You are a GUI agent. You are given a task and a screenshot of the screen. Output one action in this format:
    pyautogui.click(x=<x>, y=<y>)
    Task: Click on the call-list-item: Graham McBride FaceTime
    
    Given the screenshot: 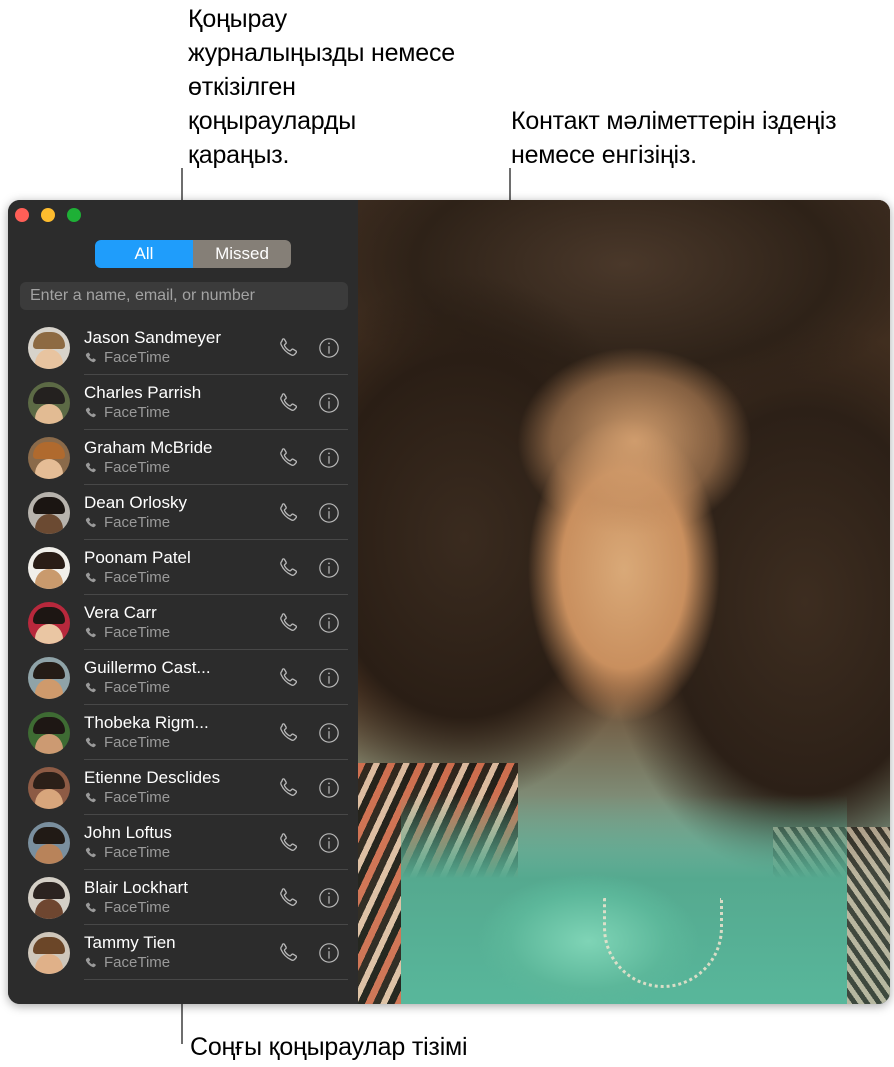 What is the action you would take?
    pyautogui.click(x=183, y=457)
    